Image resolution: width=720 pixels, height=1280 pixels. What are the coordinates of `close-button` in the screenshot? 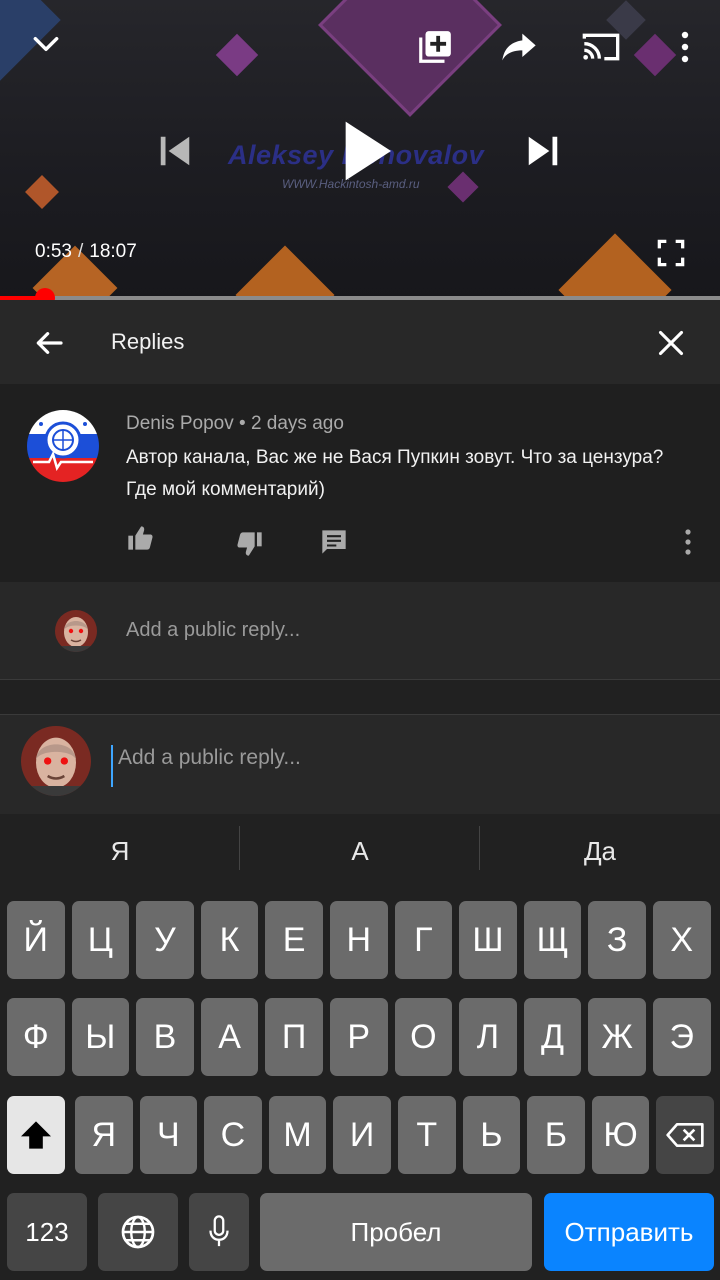 It's located at (671, 343).